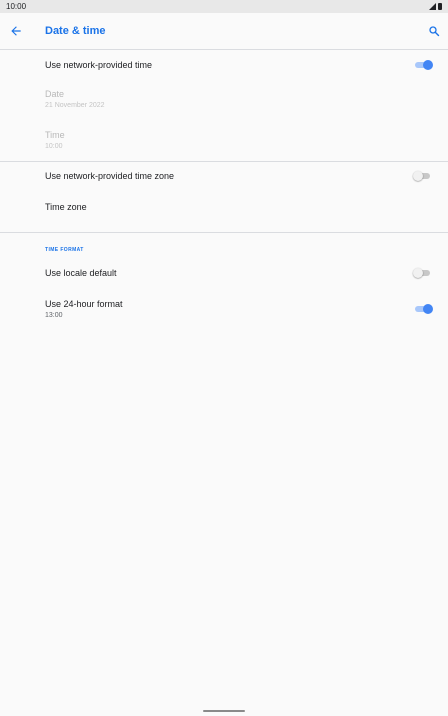 Image resolution: width=448 pixels, height=716 pixels. Describe the element at coordinates (64, 250) in the screenshot. I see `section-header-time-format: TIME FORMAT` at that location.